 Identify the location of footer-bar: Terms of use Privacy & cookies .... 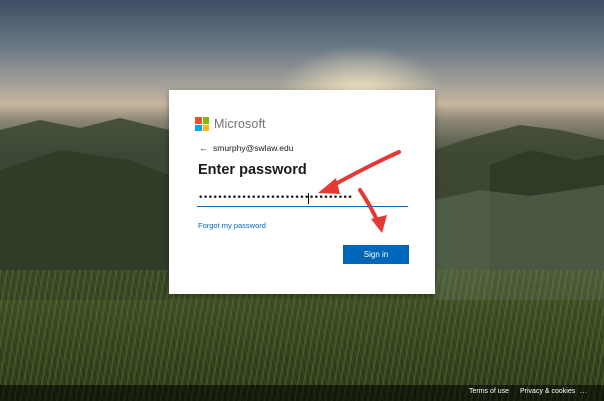
(302, 393).